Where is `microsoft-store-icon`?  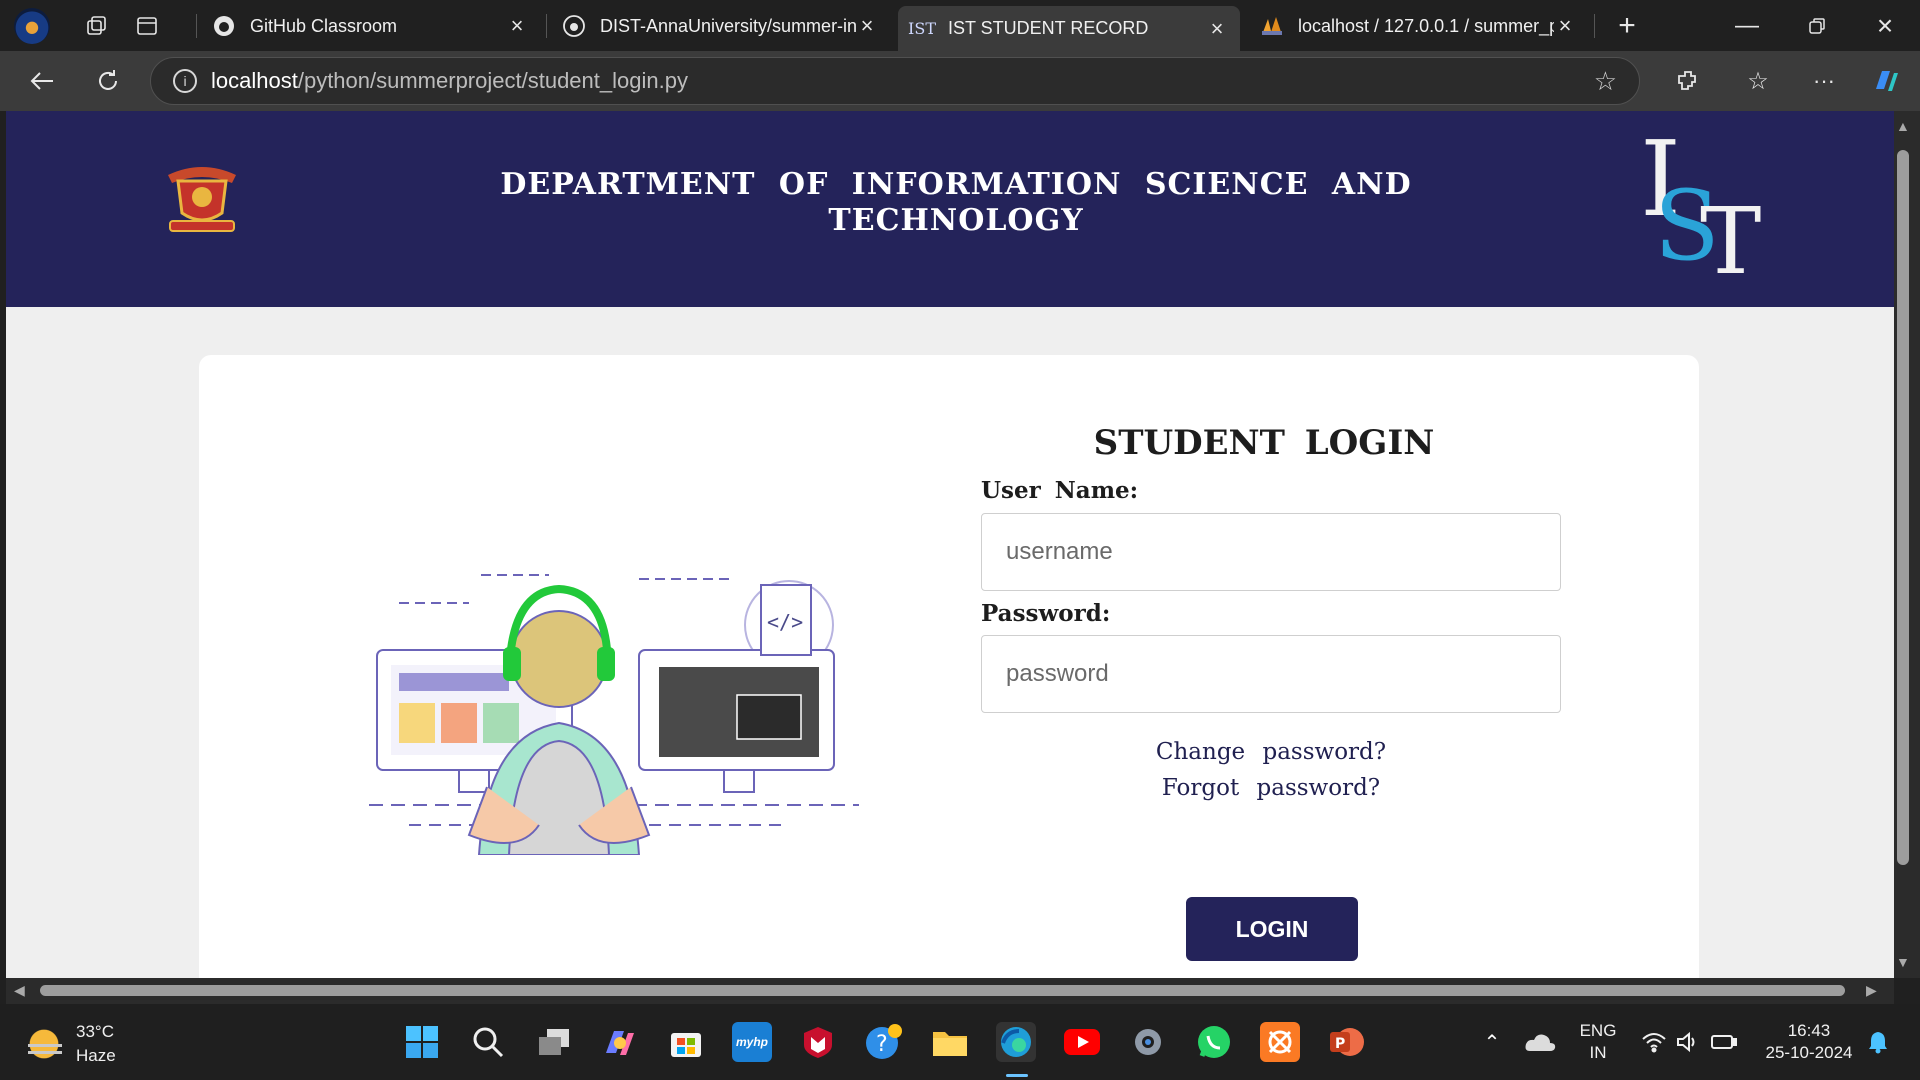
microsoft-store-icon is located at coordinates (686, 1042).